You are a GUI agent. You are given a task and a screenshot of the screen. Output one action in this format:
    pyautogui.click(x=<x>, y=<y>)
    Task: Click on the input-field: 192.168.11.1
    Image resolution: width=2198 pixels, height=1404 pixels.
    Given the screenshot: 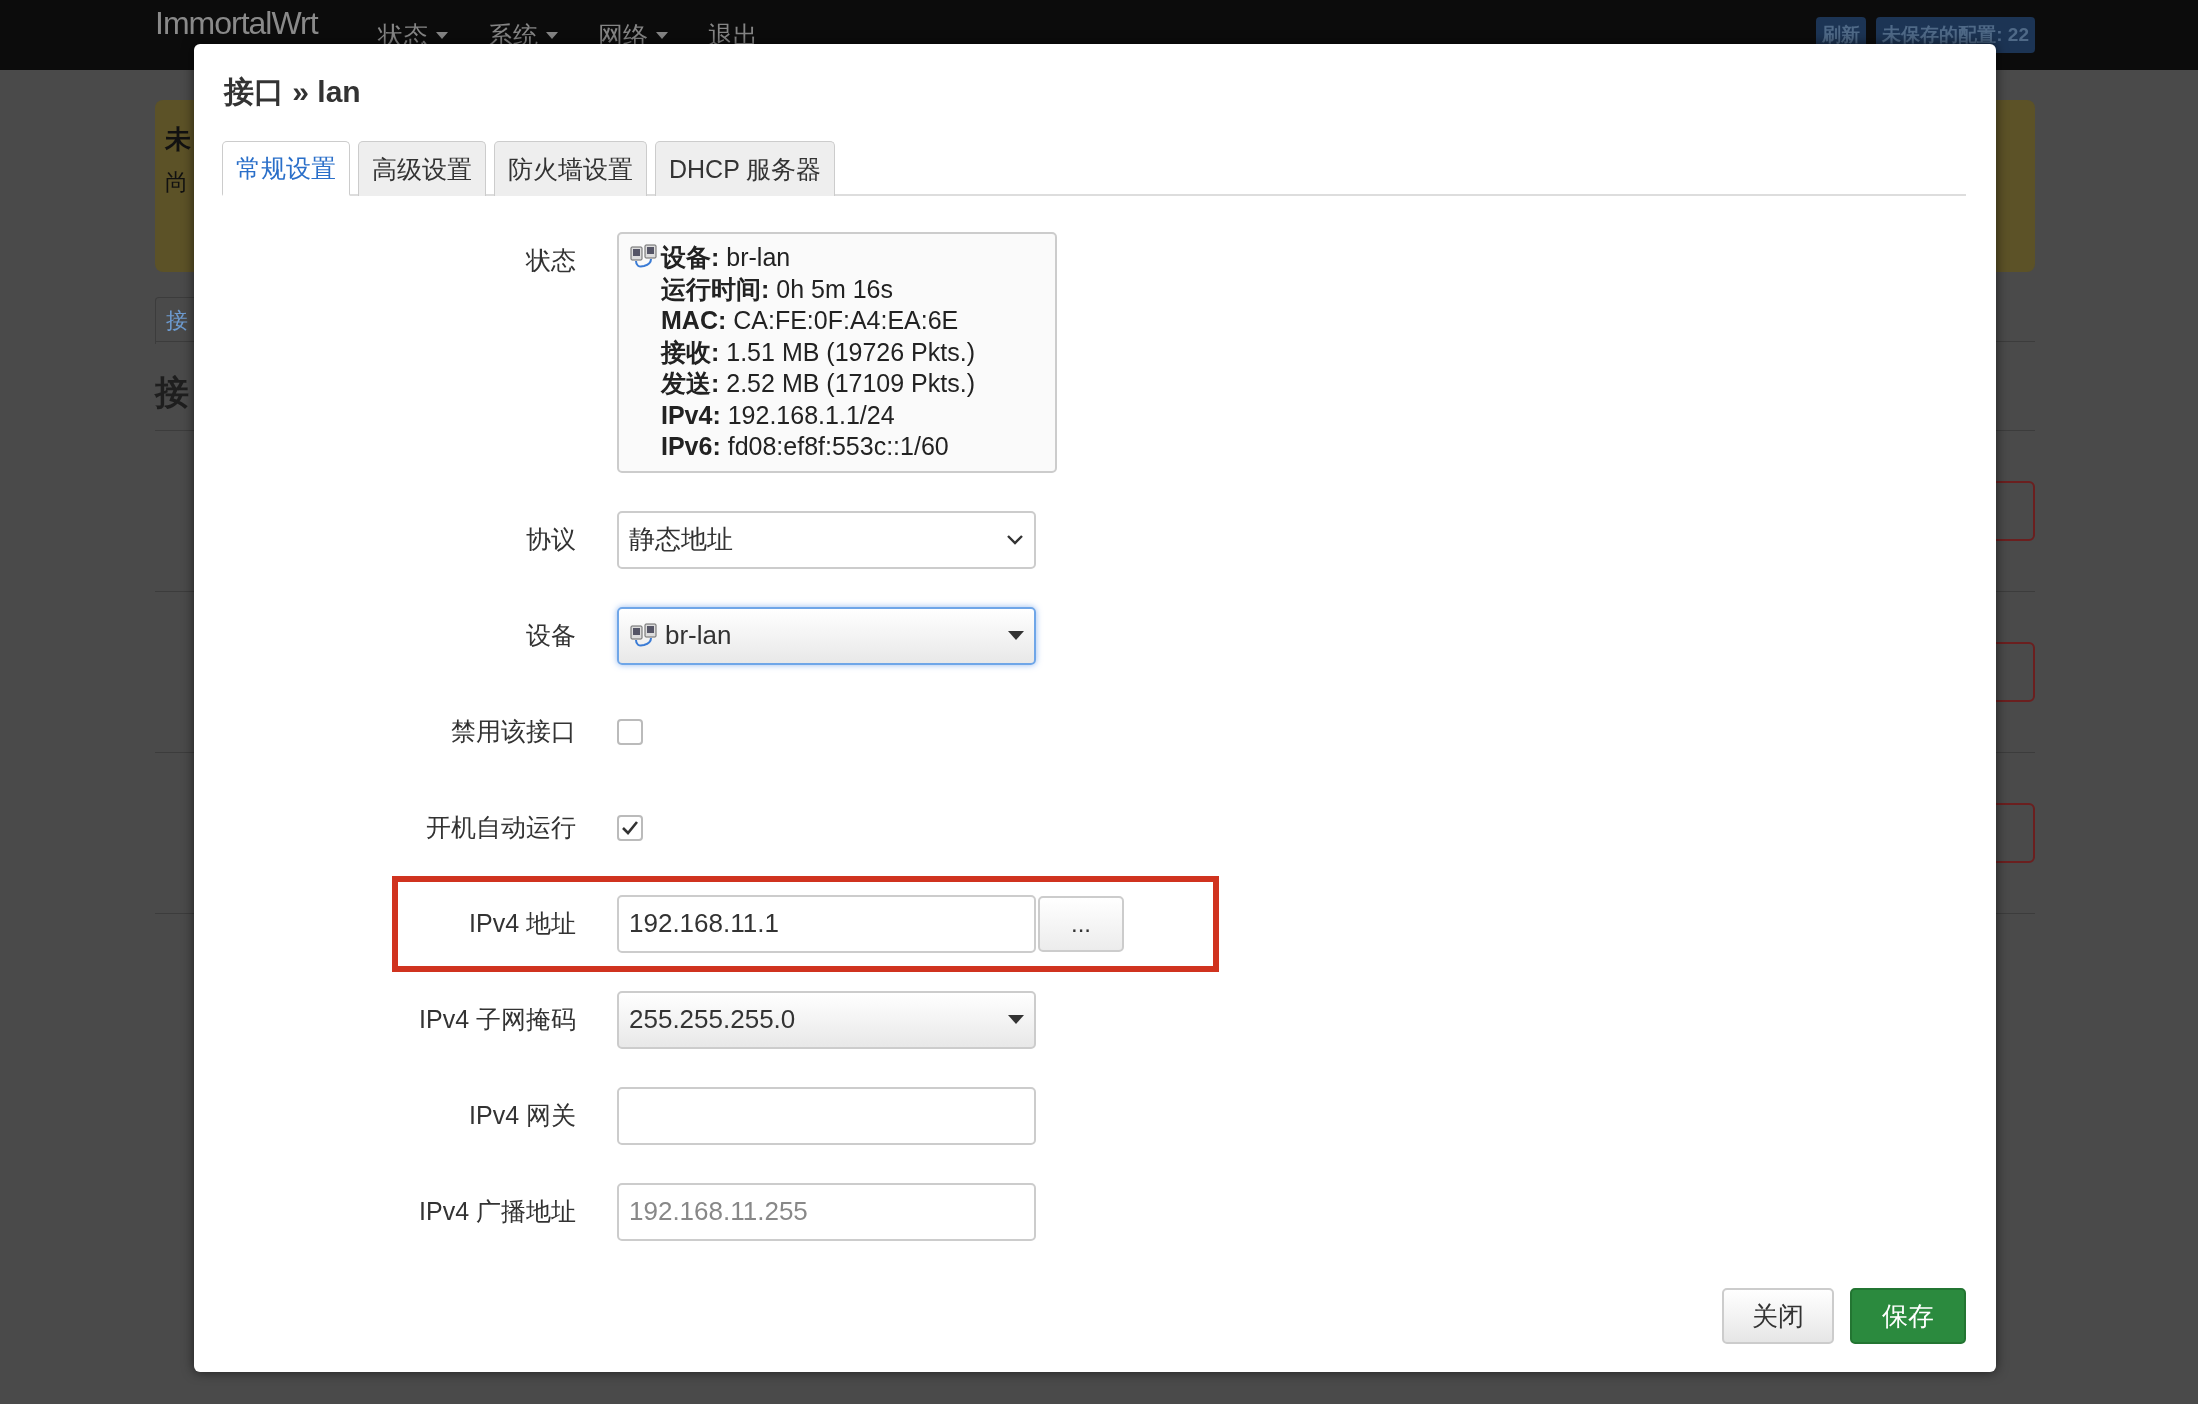 What is the action you would take?
    pyautogui.click(x=826, y=923)
    